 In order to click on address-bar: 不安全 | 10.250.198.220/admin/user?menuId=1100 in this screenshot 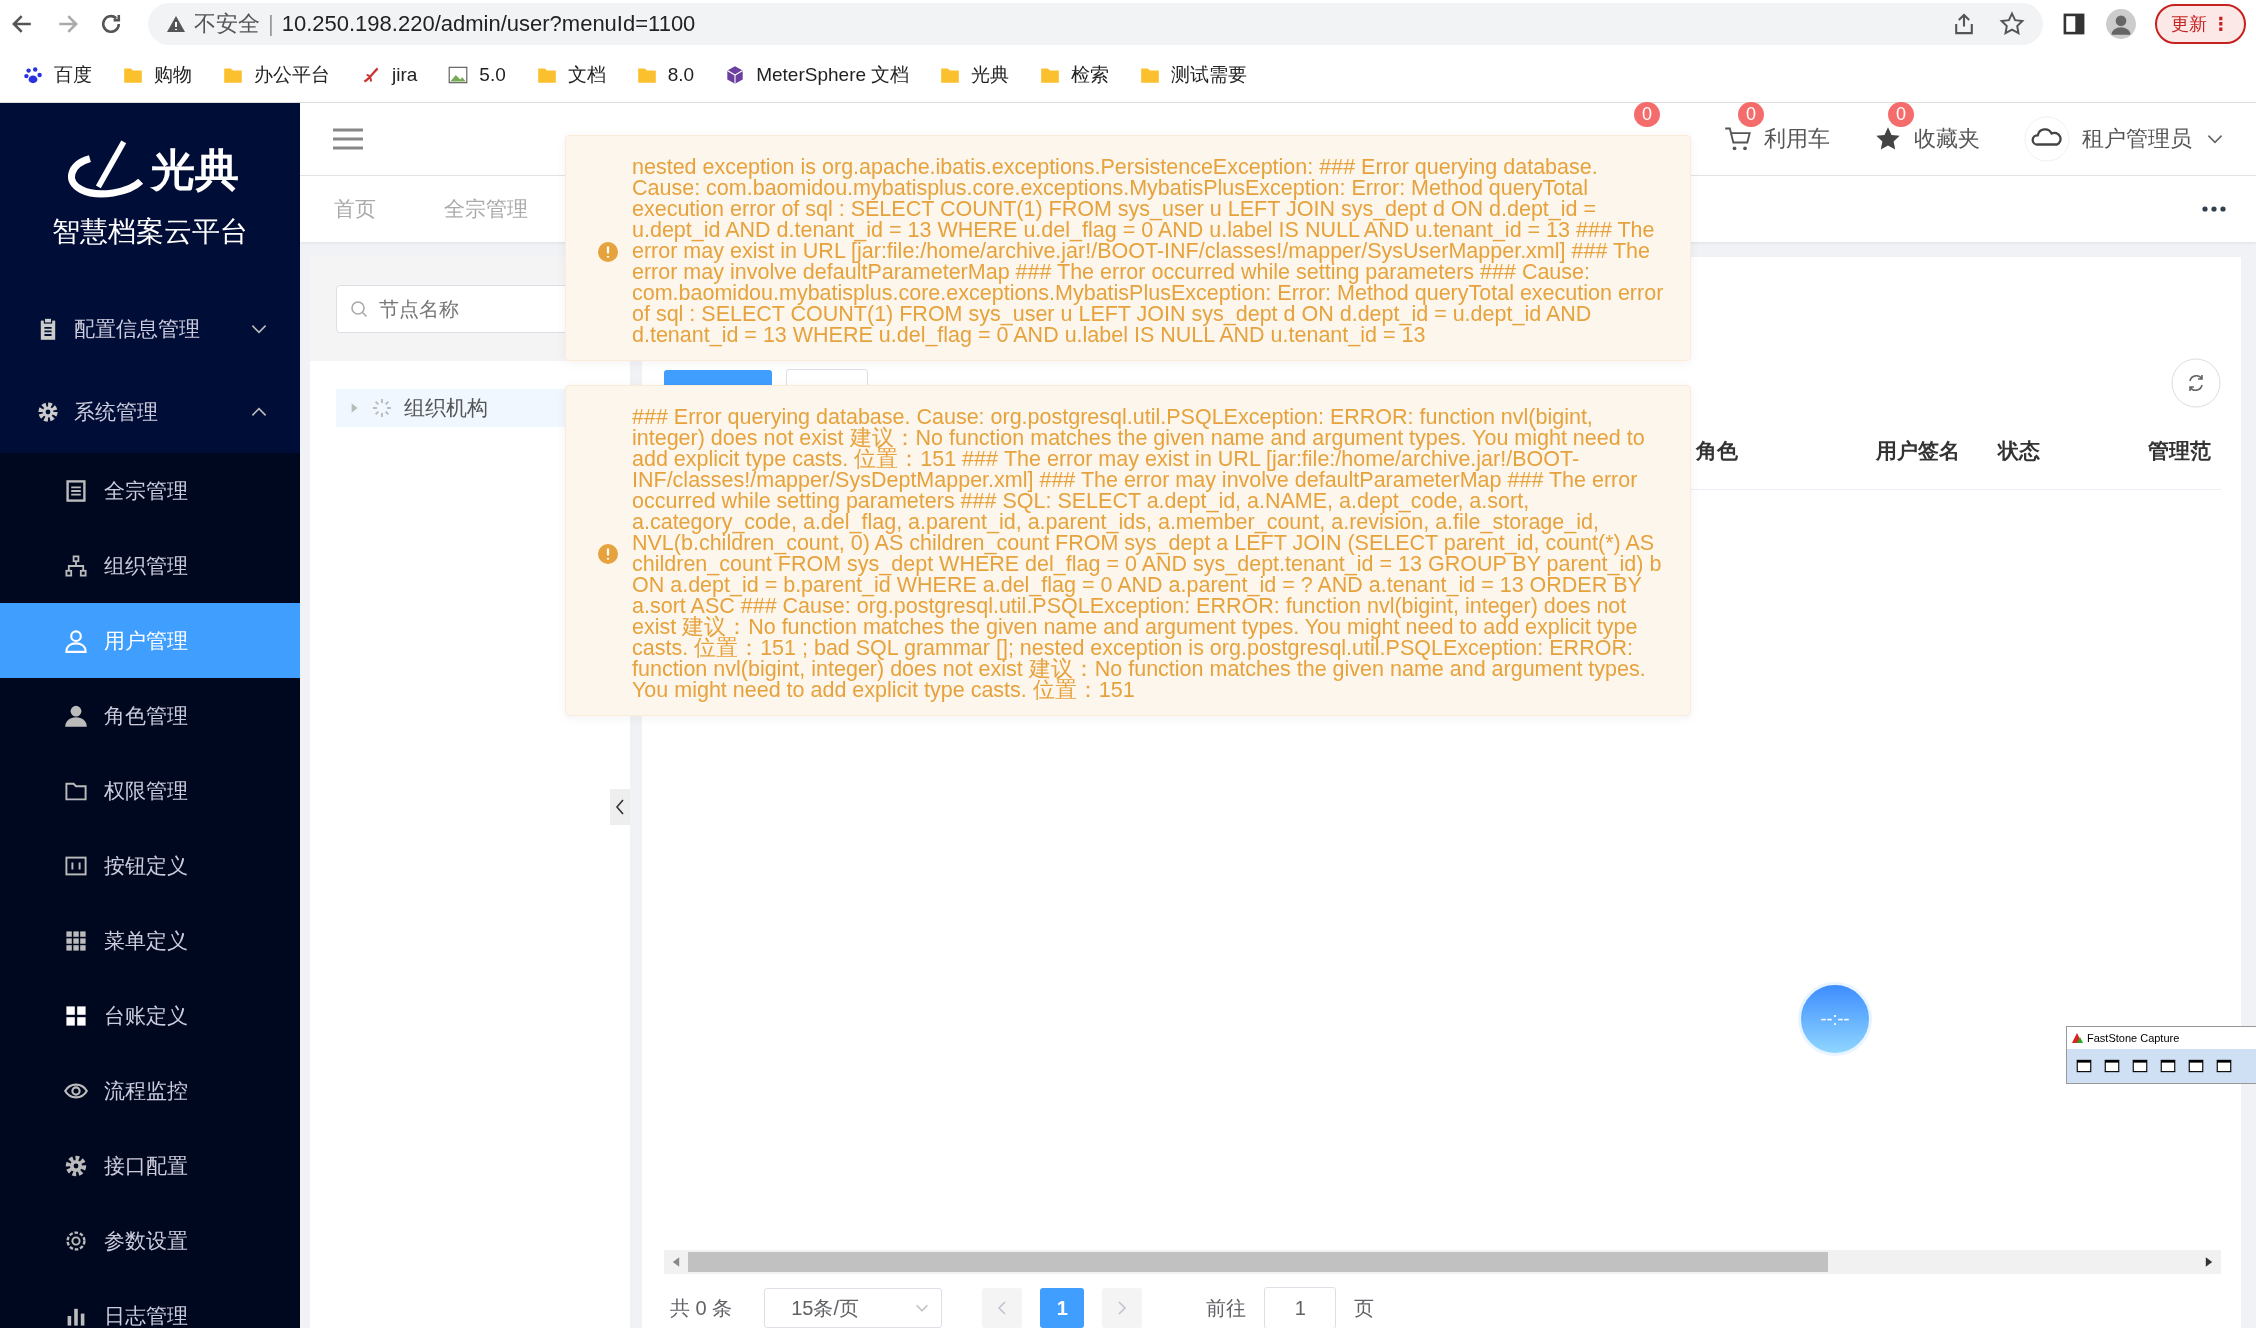, I will do `click(1095, 24)`.